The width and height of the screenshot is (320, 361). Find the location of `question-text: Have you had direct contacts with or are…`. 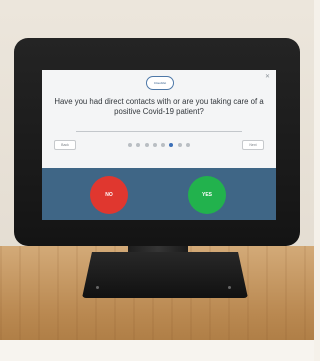

question-text: Have you had direct contacts with or are… is located at coordinates (159, 106).